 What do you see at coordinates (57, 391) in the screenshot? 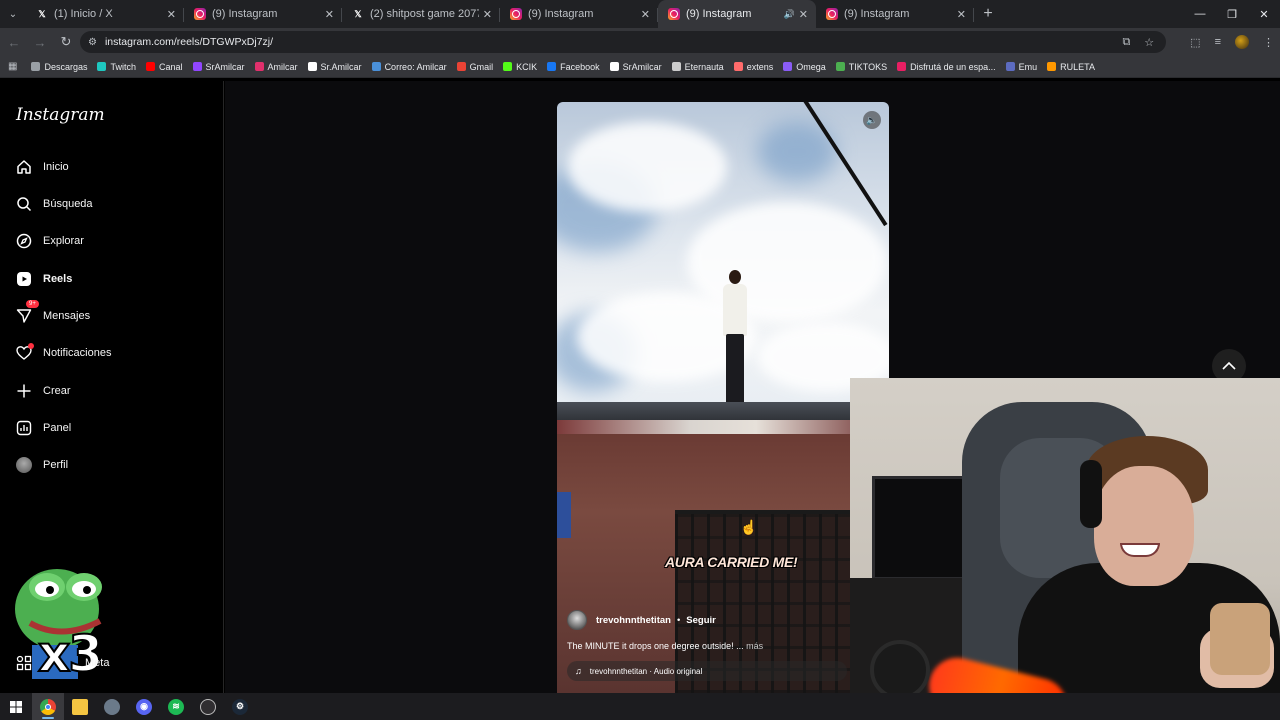
I see `nav-label: Crear` at bounding box center [57, 391].